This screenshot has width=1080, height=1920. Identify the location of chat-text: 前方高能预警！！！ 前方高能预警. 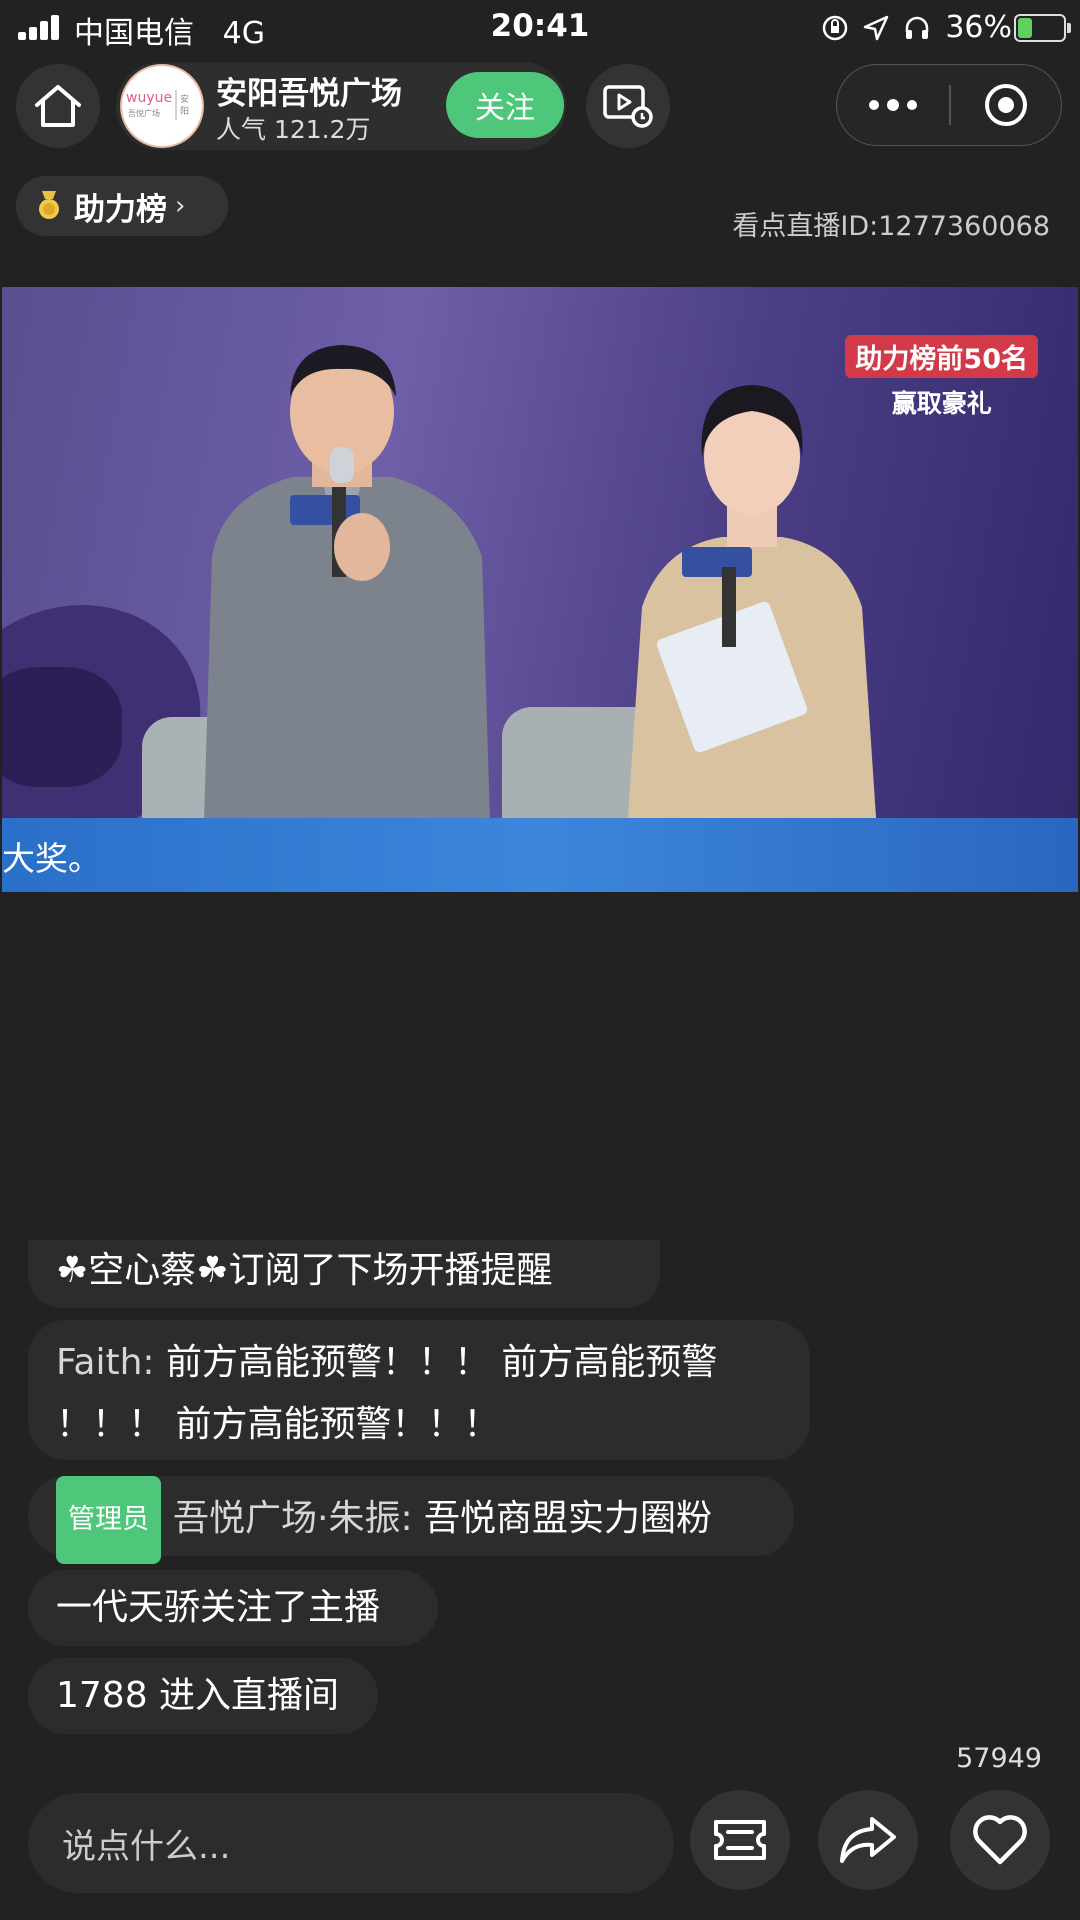
(441, 1362).